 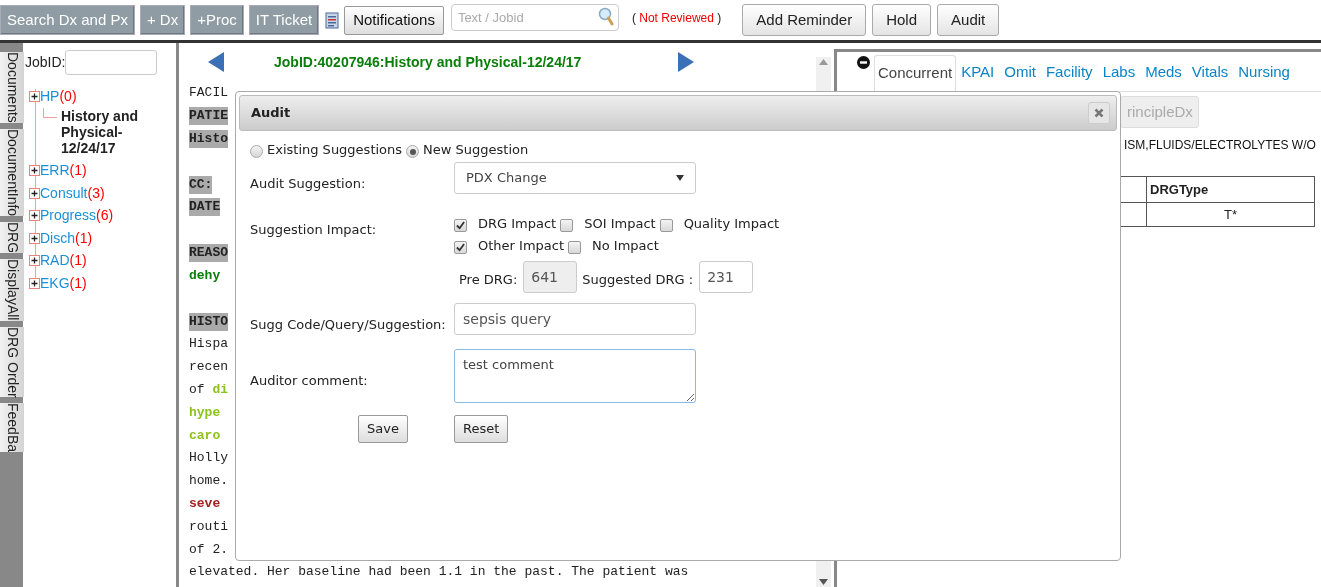 What do you see at coordinates (726, 277) in the screenshot?
I see `suggested-drg-field: 231` at bounding box center [726, 277].